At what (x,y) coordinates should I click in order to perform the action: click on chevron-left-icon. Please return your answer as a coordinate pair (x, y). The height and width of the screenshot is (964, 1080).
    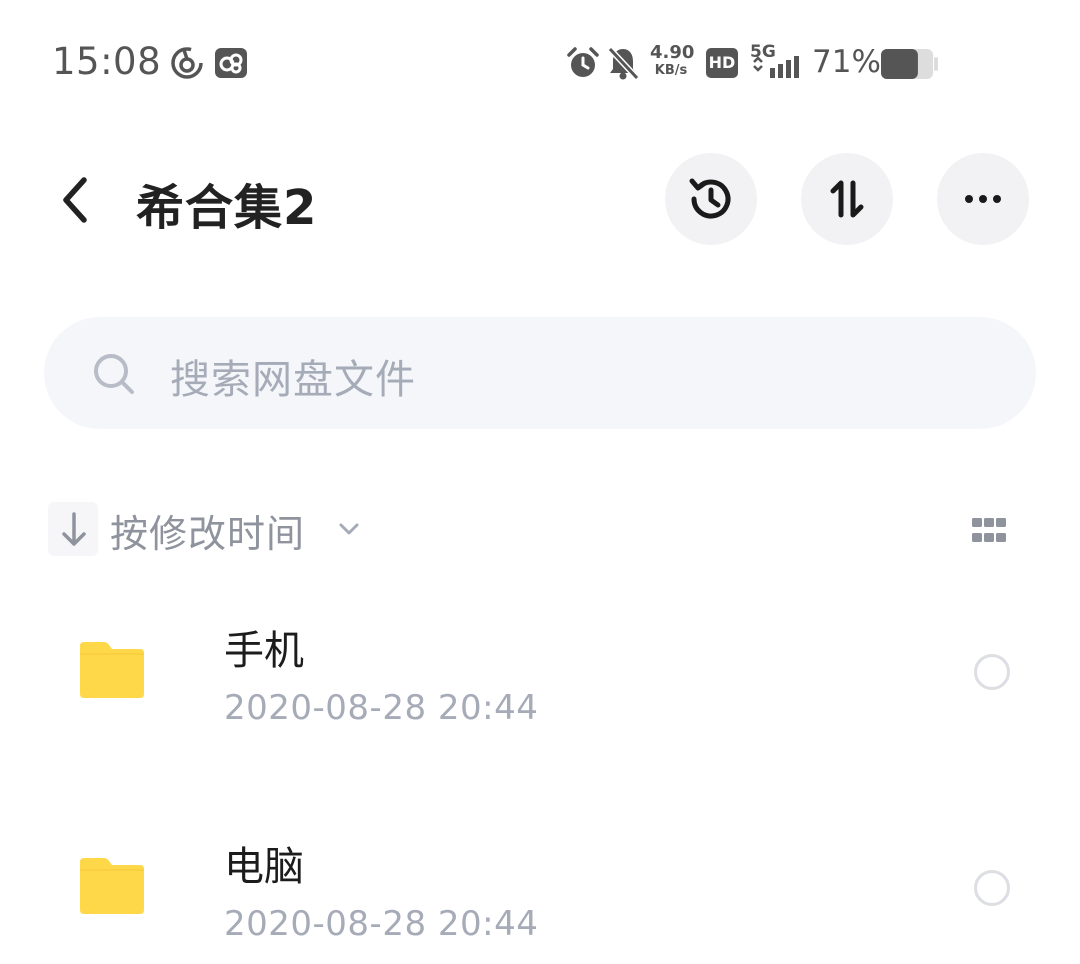
    Looking at the image, I should click on (75, 200).